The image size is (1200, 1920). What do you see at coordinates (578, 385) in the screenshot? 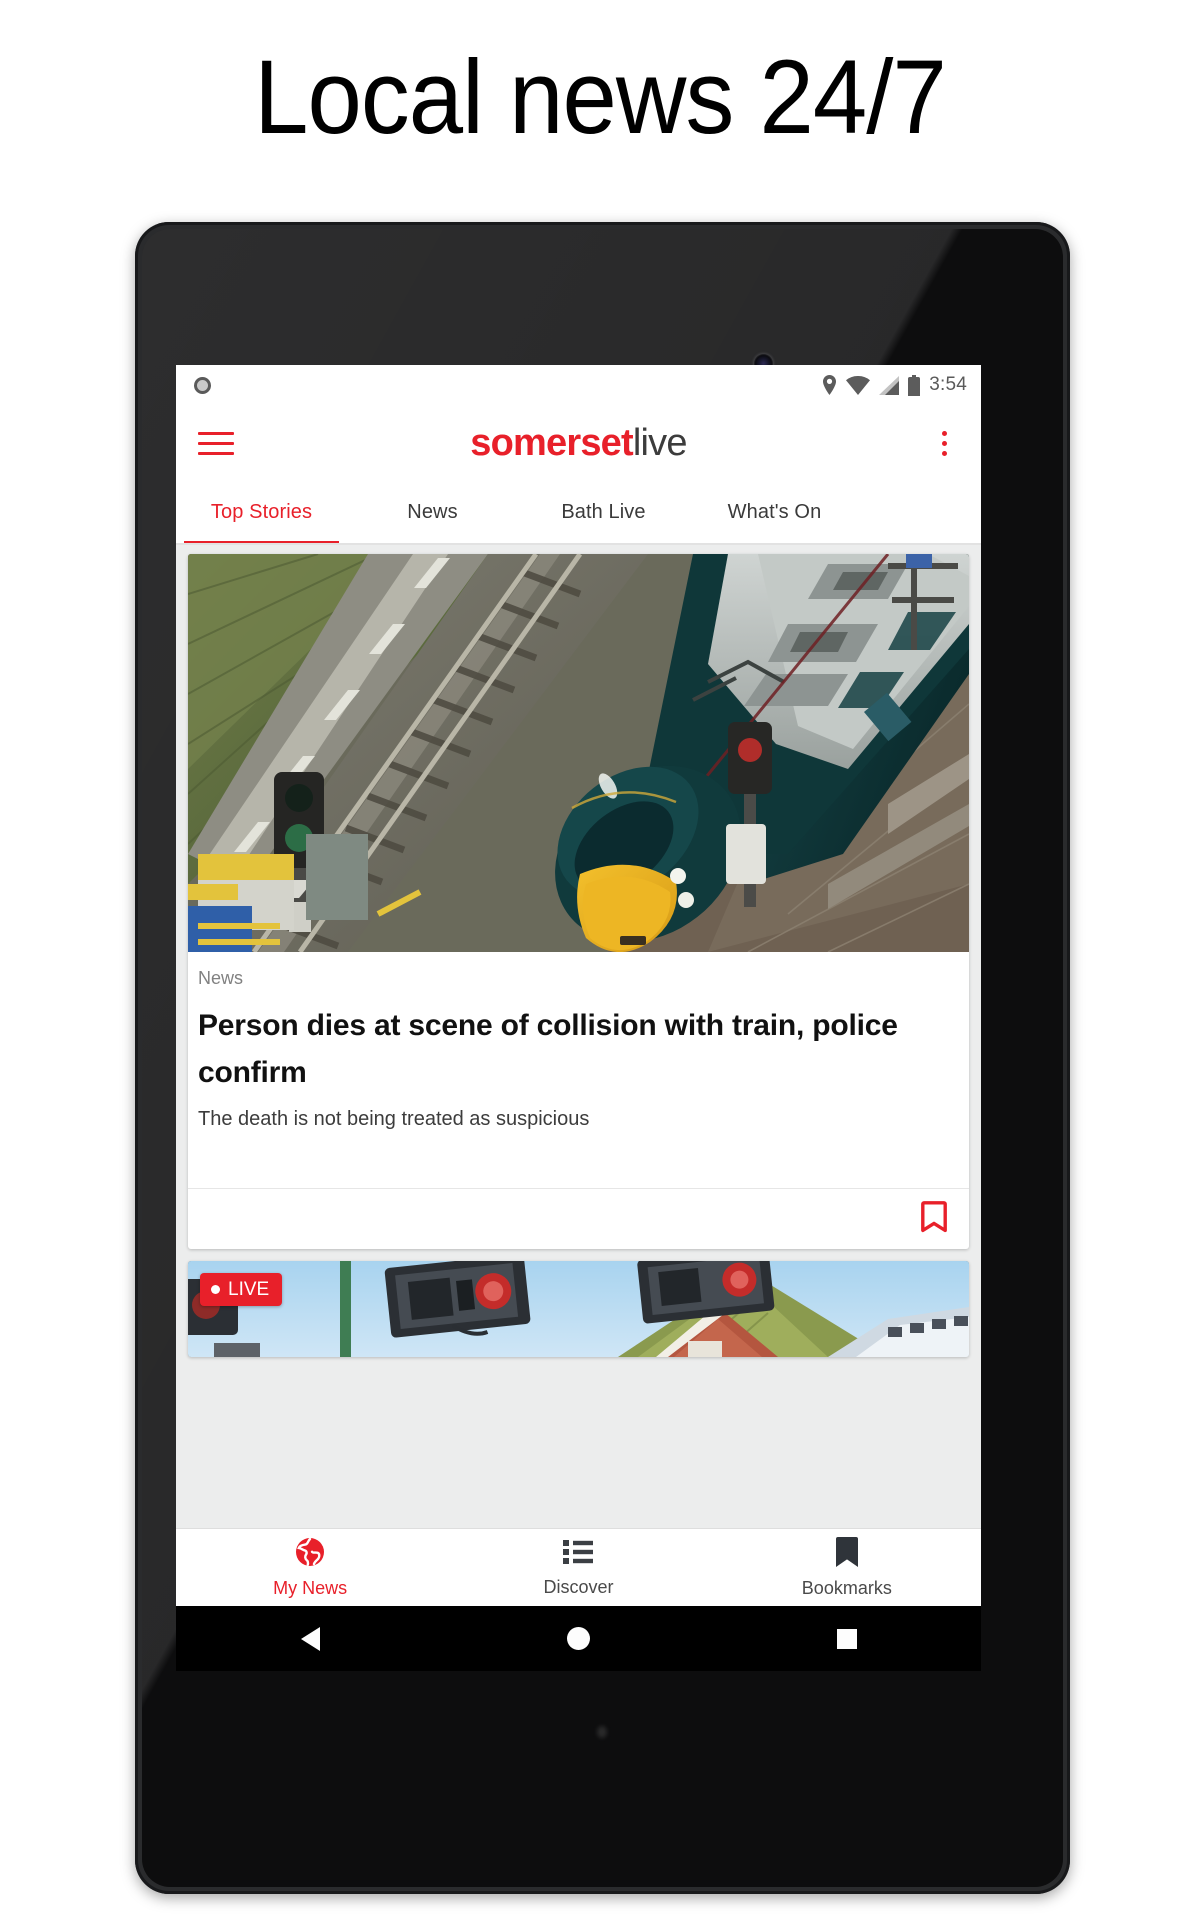
I see `status-bar: 3:54` at bounding box center [578, 385].